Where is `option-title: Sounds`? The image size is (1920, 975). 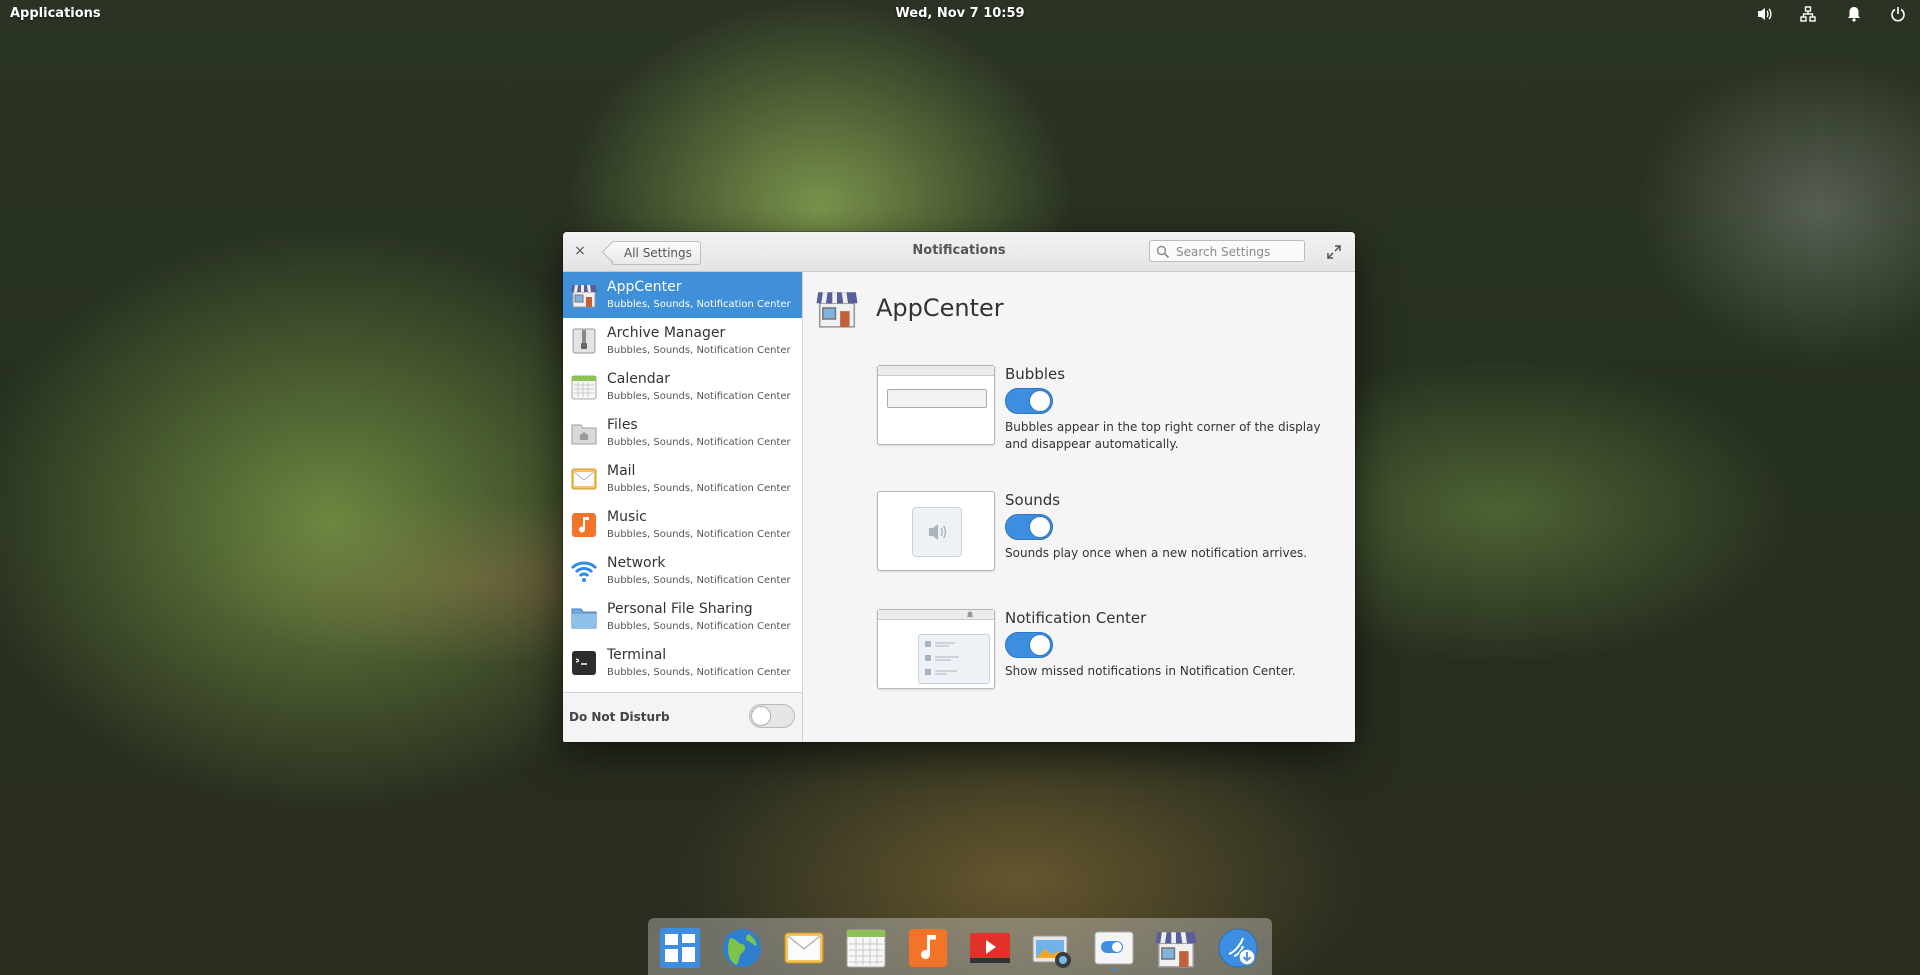 option-title: Sounds is located at coordinates (1033, 500).